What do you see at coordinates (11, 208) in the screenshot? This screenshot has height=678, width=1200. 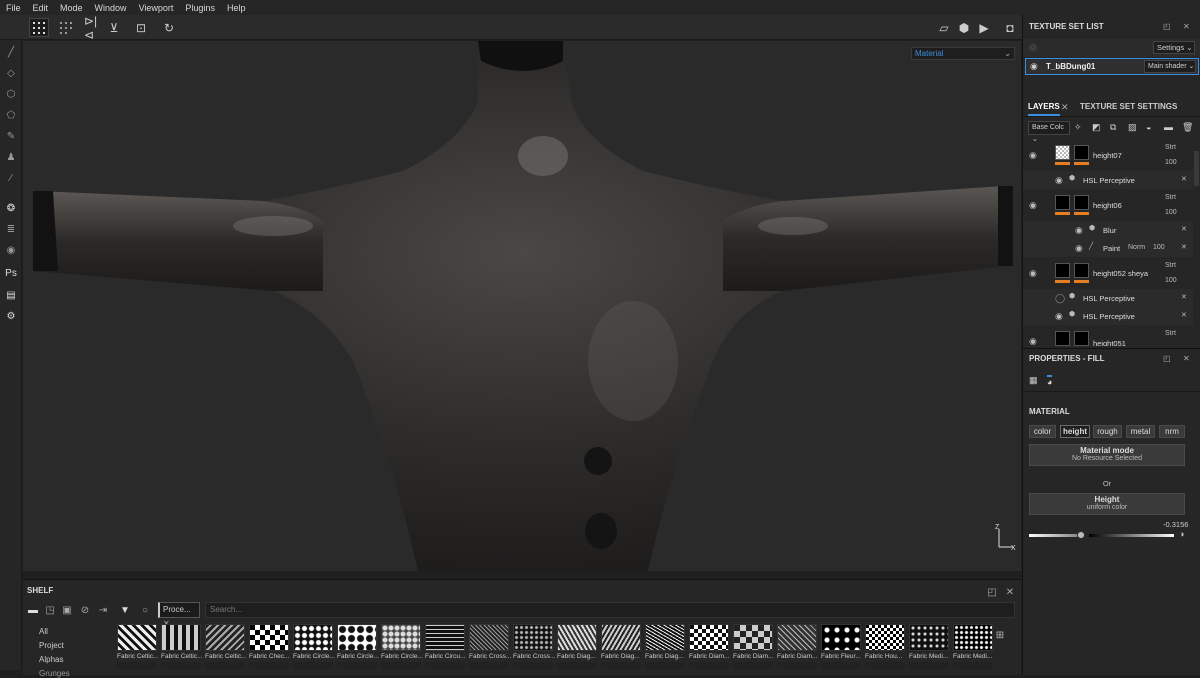 I see `materials-icon: ❂` at bounding box center [11, 208].